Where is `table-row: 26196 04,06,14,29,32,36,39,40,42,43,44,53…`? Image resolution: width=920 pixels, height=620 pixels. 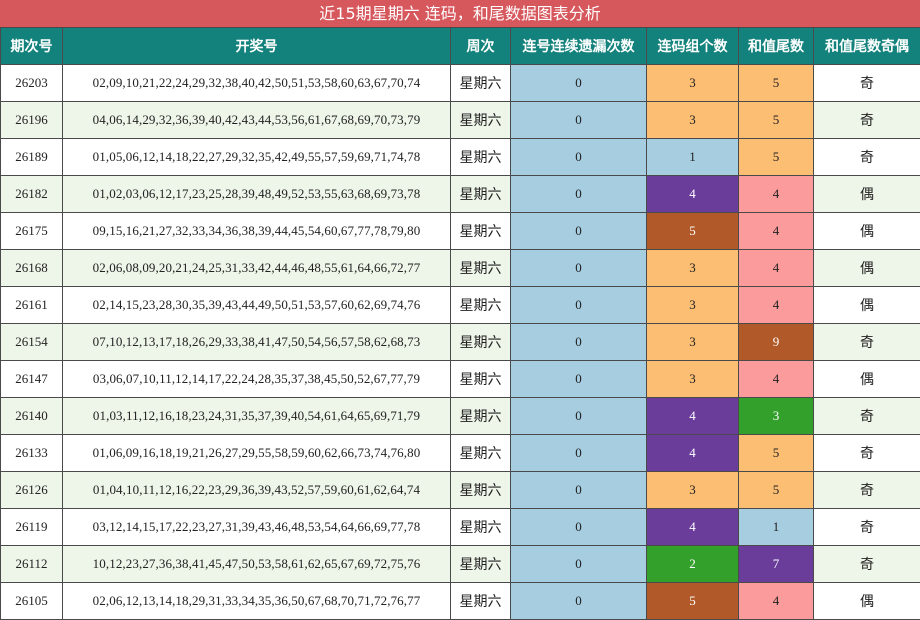
table-row: 26196 04,06,14,29,32,36,39,40,42,43,44,53… is located at coordinates (460, 120).